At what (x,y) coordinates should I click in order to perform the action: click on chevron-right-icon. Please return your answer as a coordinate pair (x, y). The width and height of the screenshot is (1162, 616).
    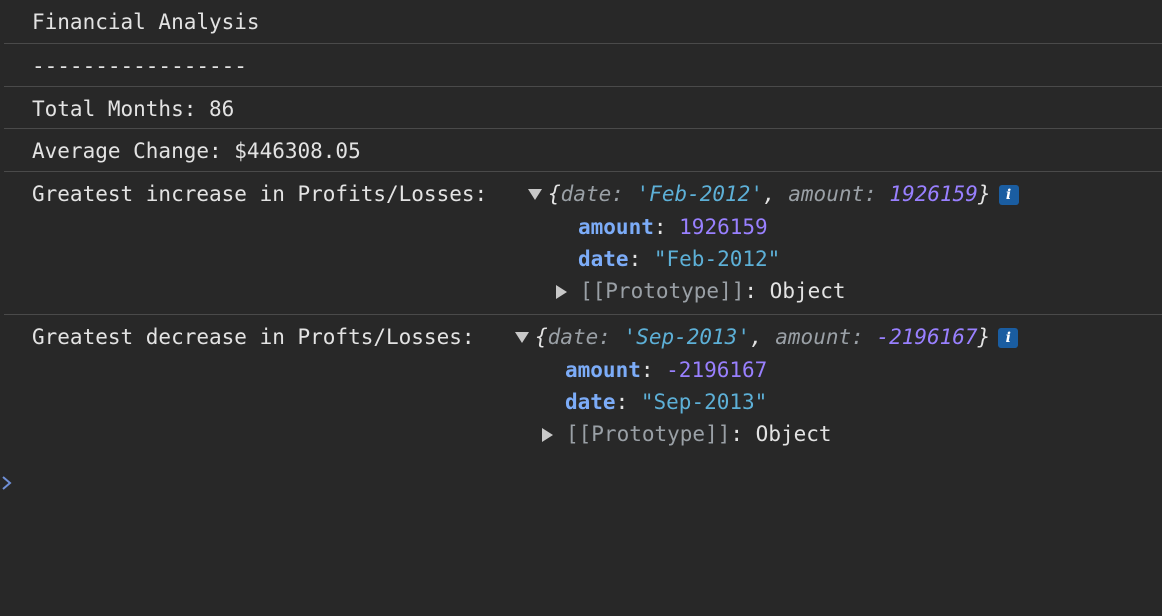
    Looking at the image, I should click on (7, 483).